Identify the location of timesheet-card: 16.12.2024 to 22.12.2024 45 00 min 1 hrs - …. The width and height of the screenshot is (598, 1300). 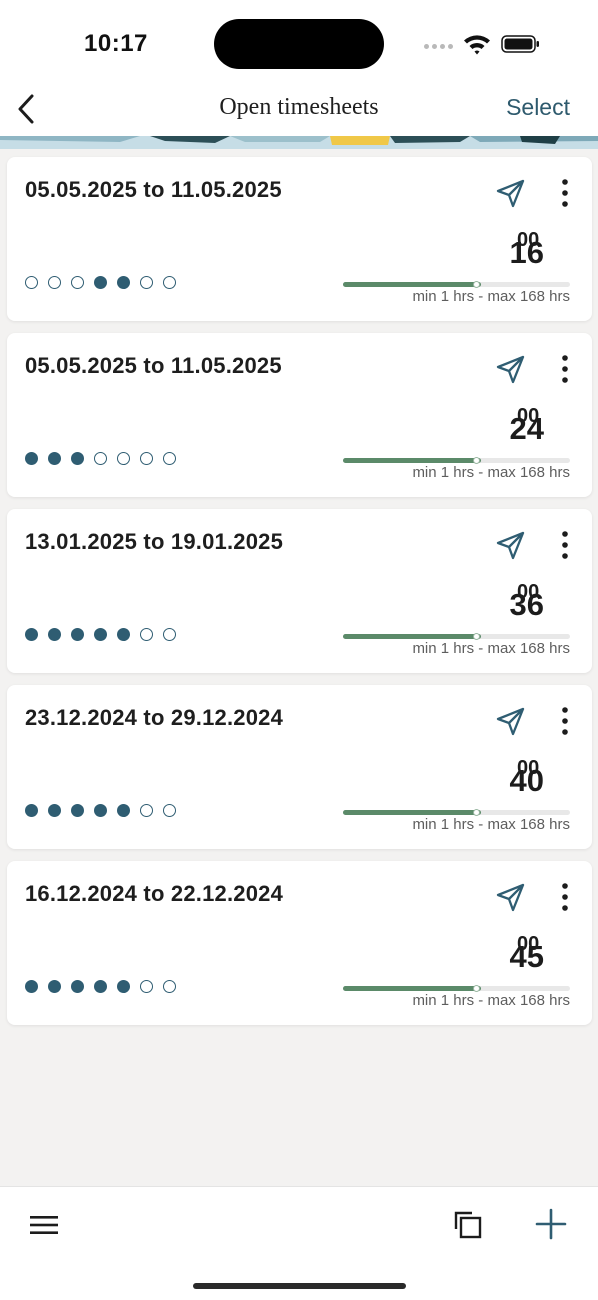
(299, 943).